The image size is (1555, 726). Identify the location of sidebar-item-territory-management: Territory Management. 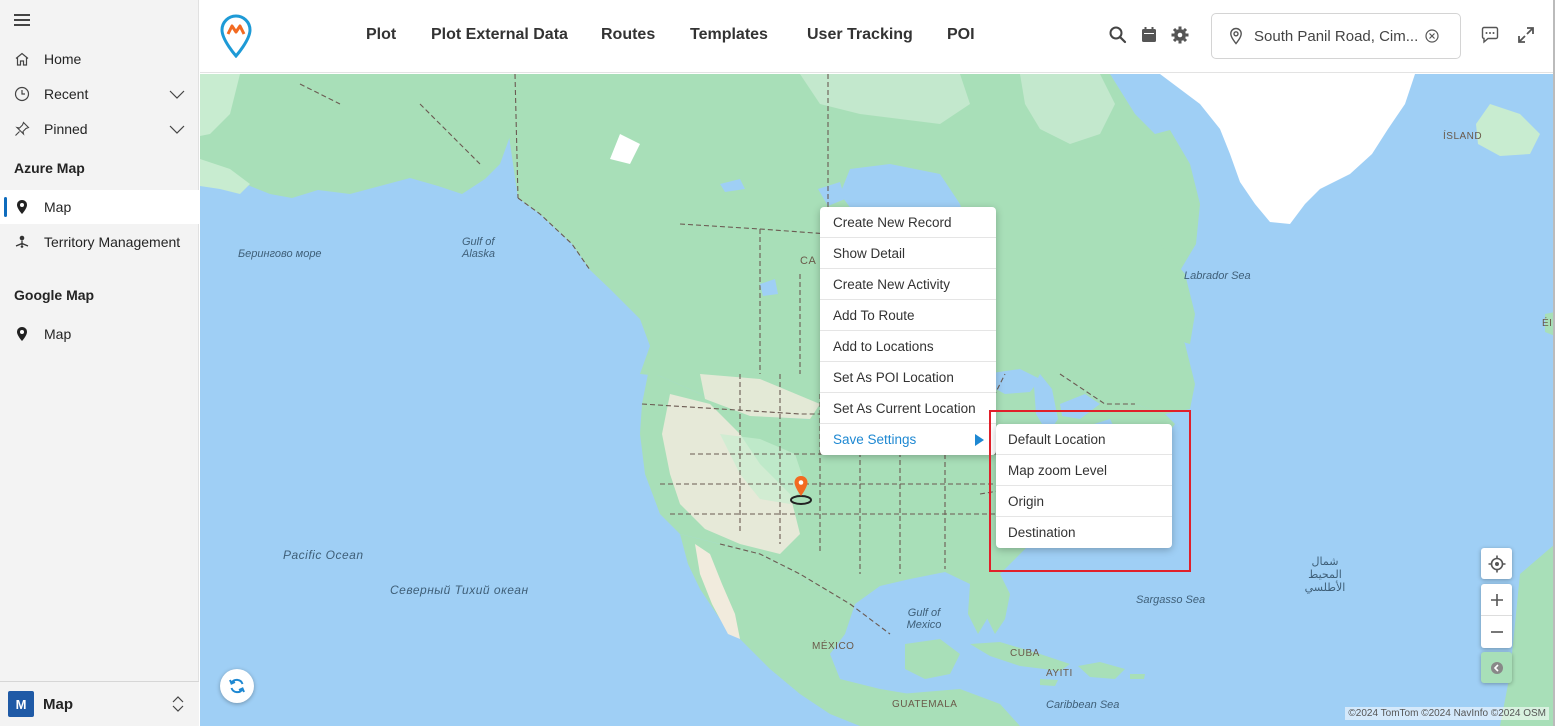
(99, 242).